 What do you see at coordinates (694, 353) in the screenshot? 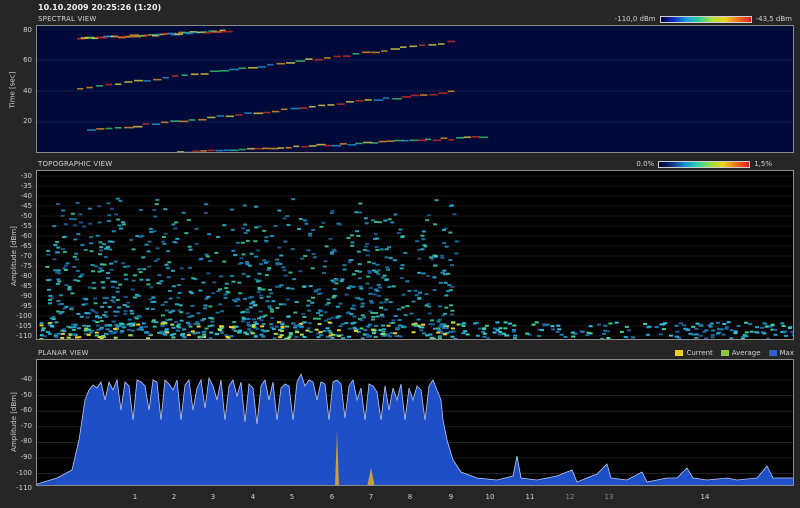
I see `legend-current: Current` at bounding box center [694, 353].